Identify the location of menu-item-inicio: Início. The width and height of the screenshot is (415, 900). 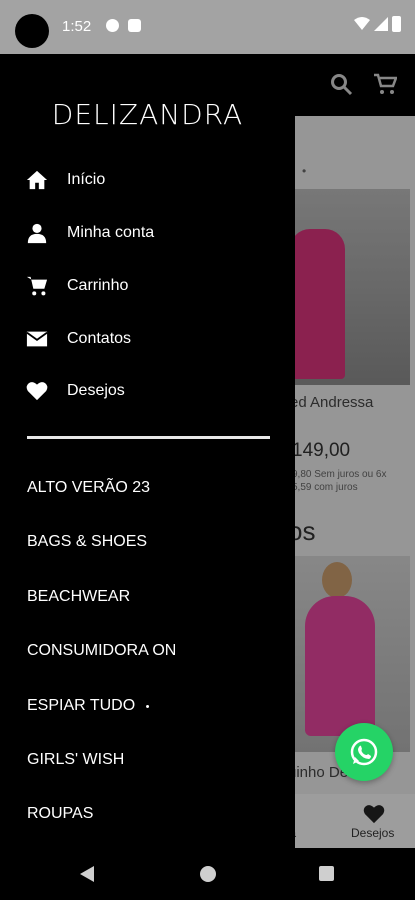
(65, 180).